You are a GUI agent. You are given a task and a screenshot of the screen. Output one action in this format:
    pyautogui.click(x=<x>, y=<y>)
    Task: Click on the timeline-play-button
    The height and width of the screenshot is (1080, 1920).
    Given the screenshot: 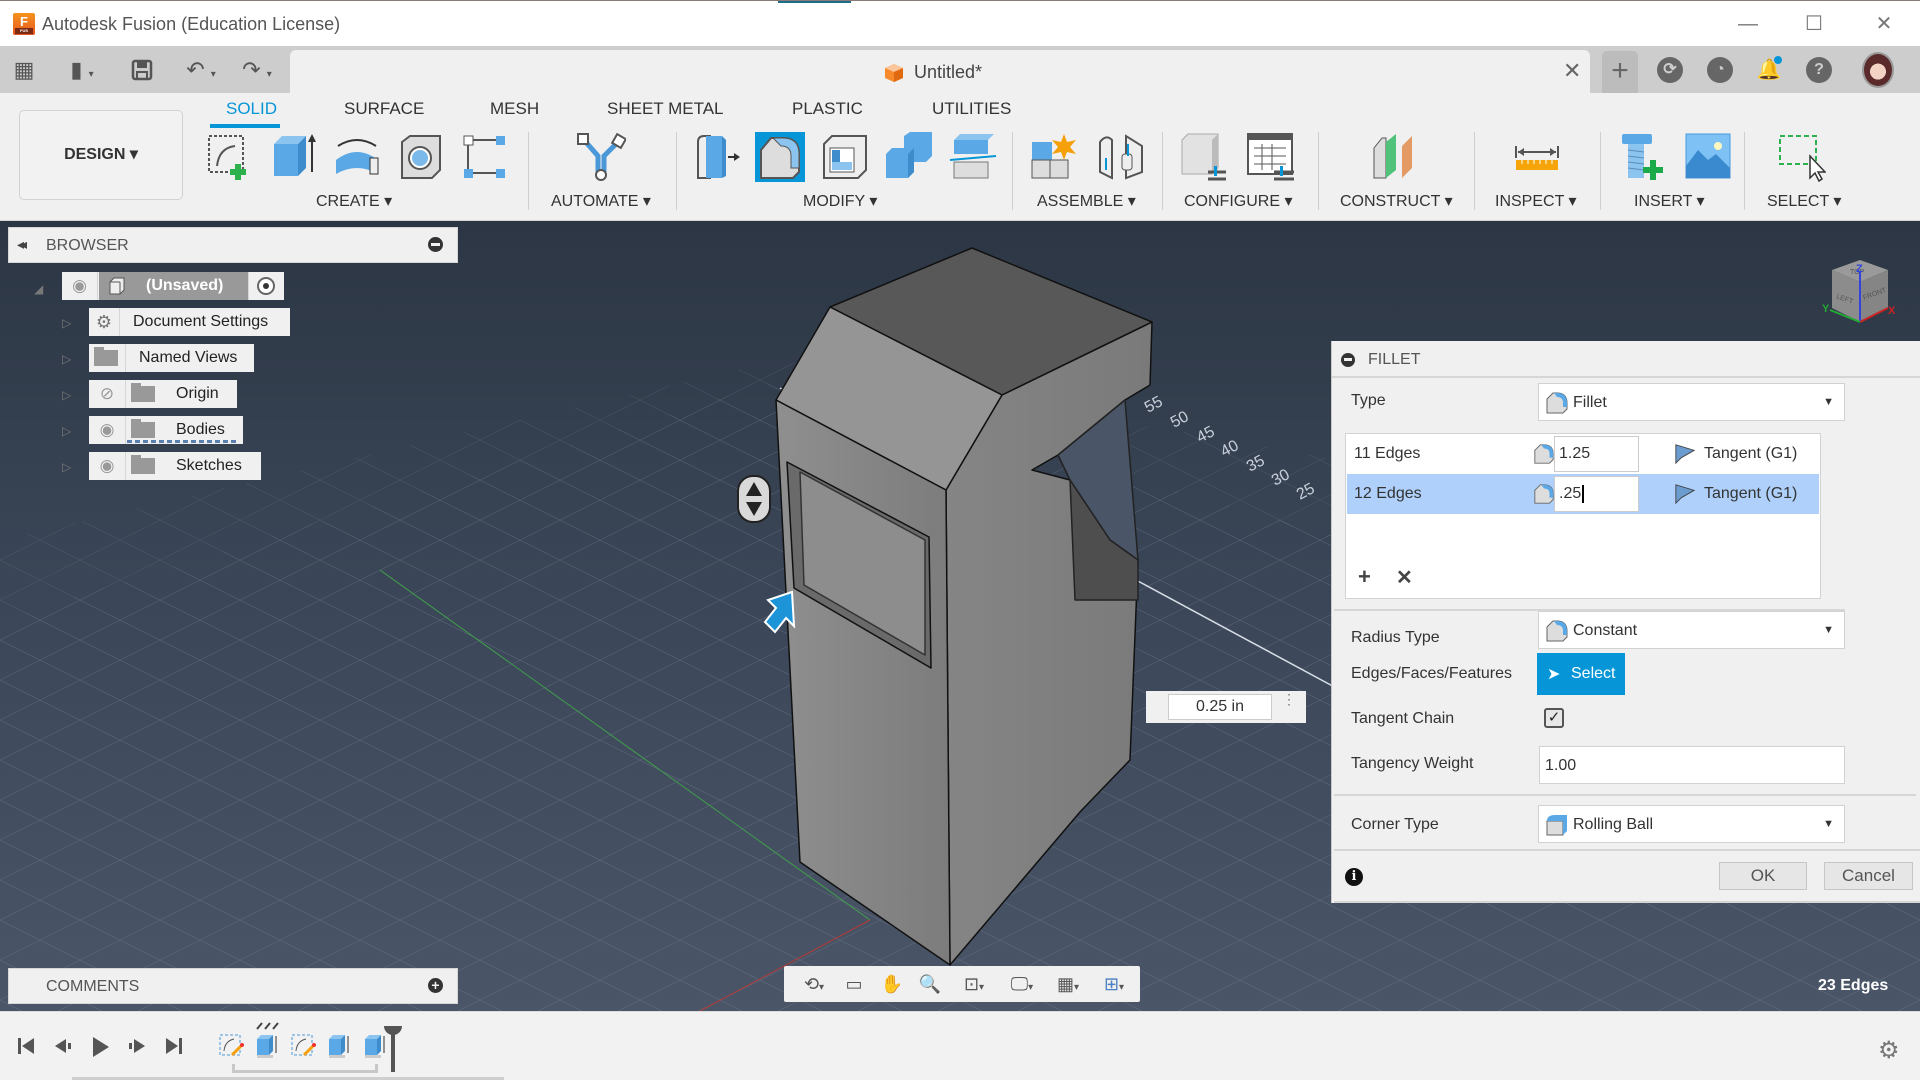 What is the action you would take?
    pyautogui.click(x=100, y=1048)
    